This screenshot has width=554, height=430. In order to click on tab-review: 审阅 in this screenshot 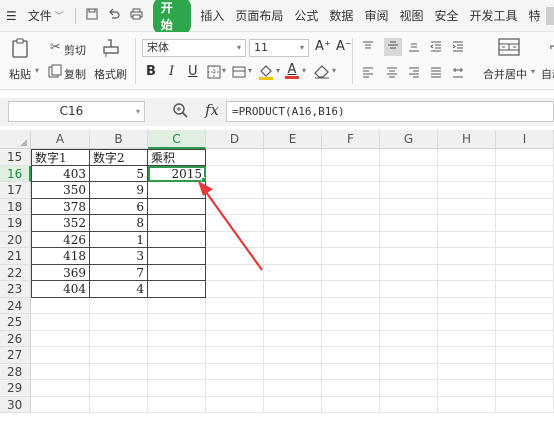, I will do `click(376, 15)`.